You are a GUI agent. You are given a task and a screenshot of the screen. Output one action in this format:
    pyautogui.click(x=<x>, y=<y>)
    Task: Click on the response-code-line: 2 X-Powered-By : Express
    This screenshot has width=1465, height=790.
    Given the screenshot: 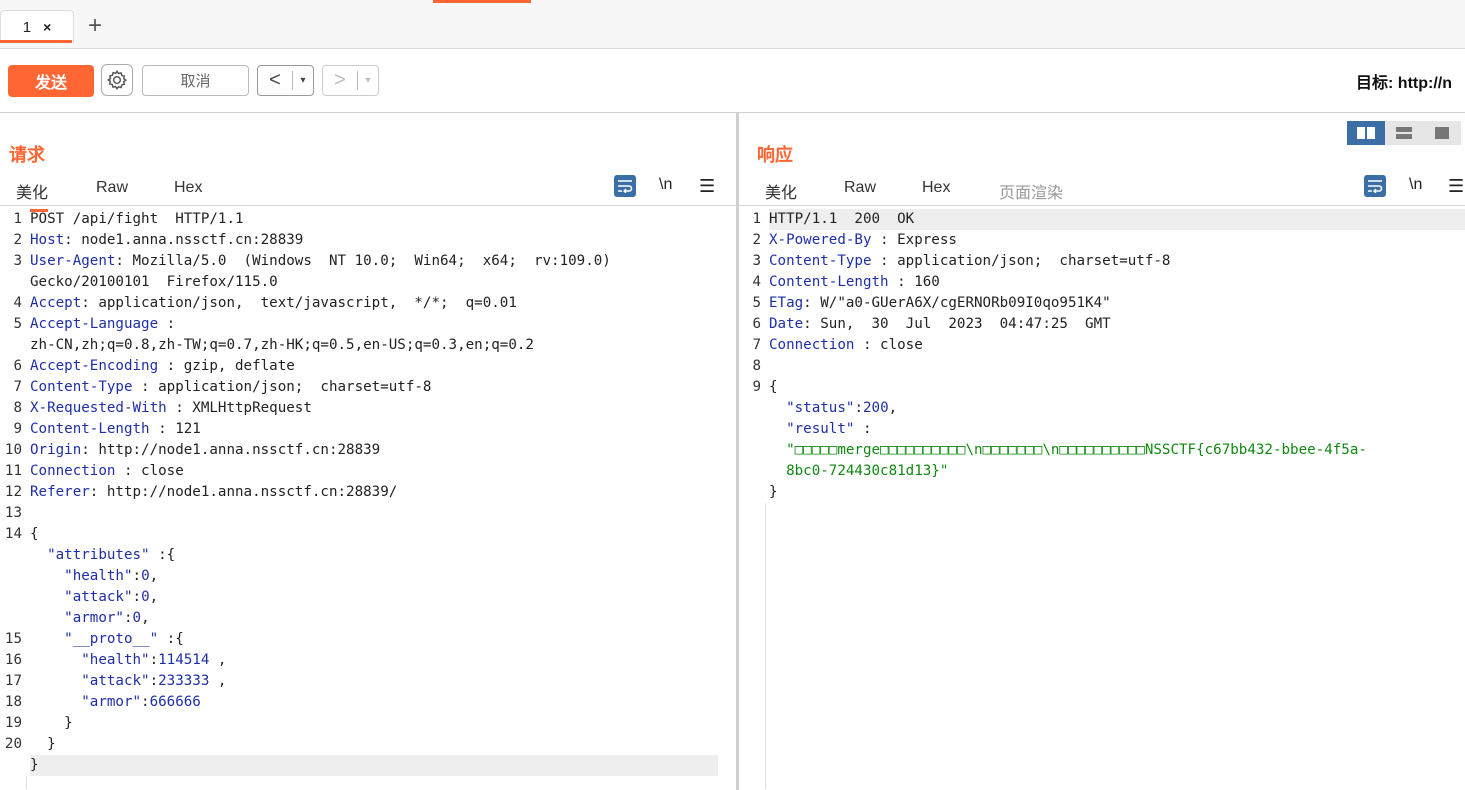 What is the action you would take?
    pyautogui.click(x=1102, y=240)
    